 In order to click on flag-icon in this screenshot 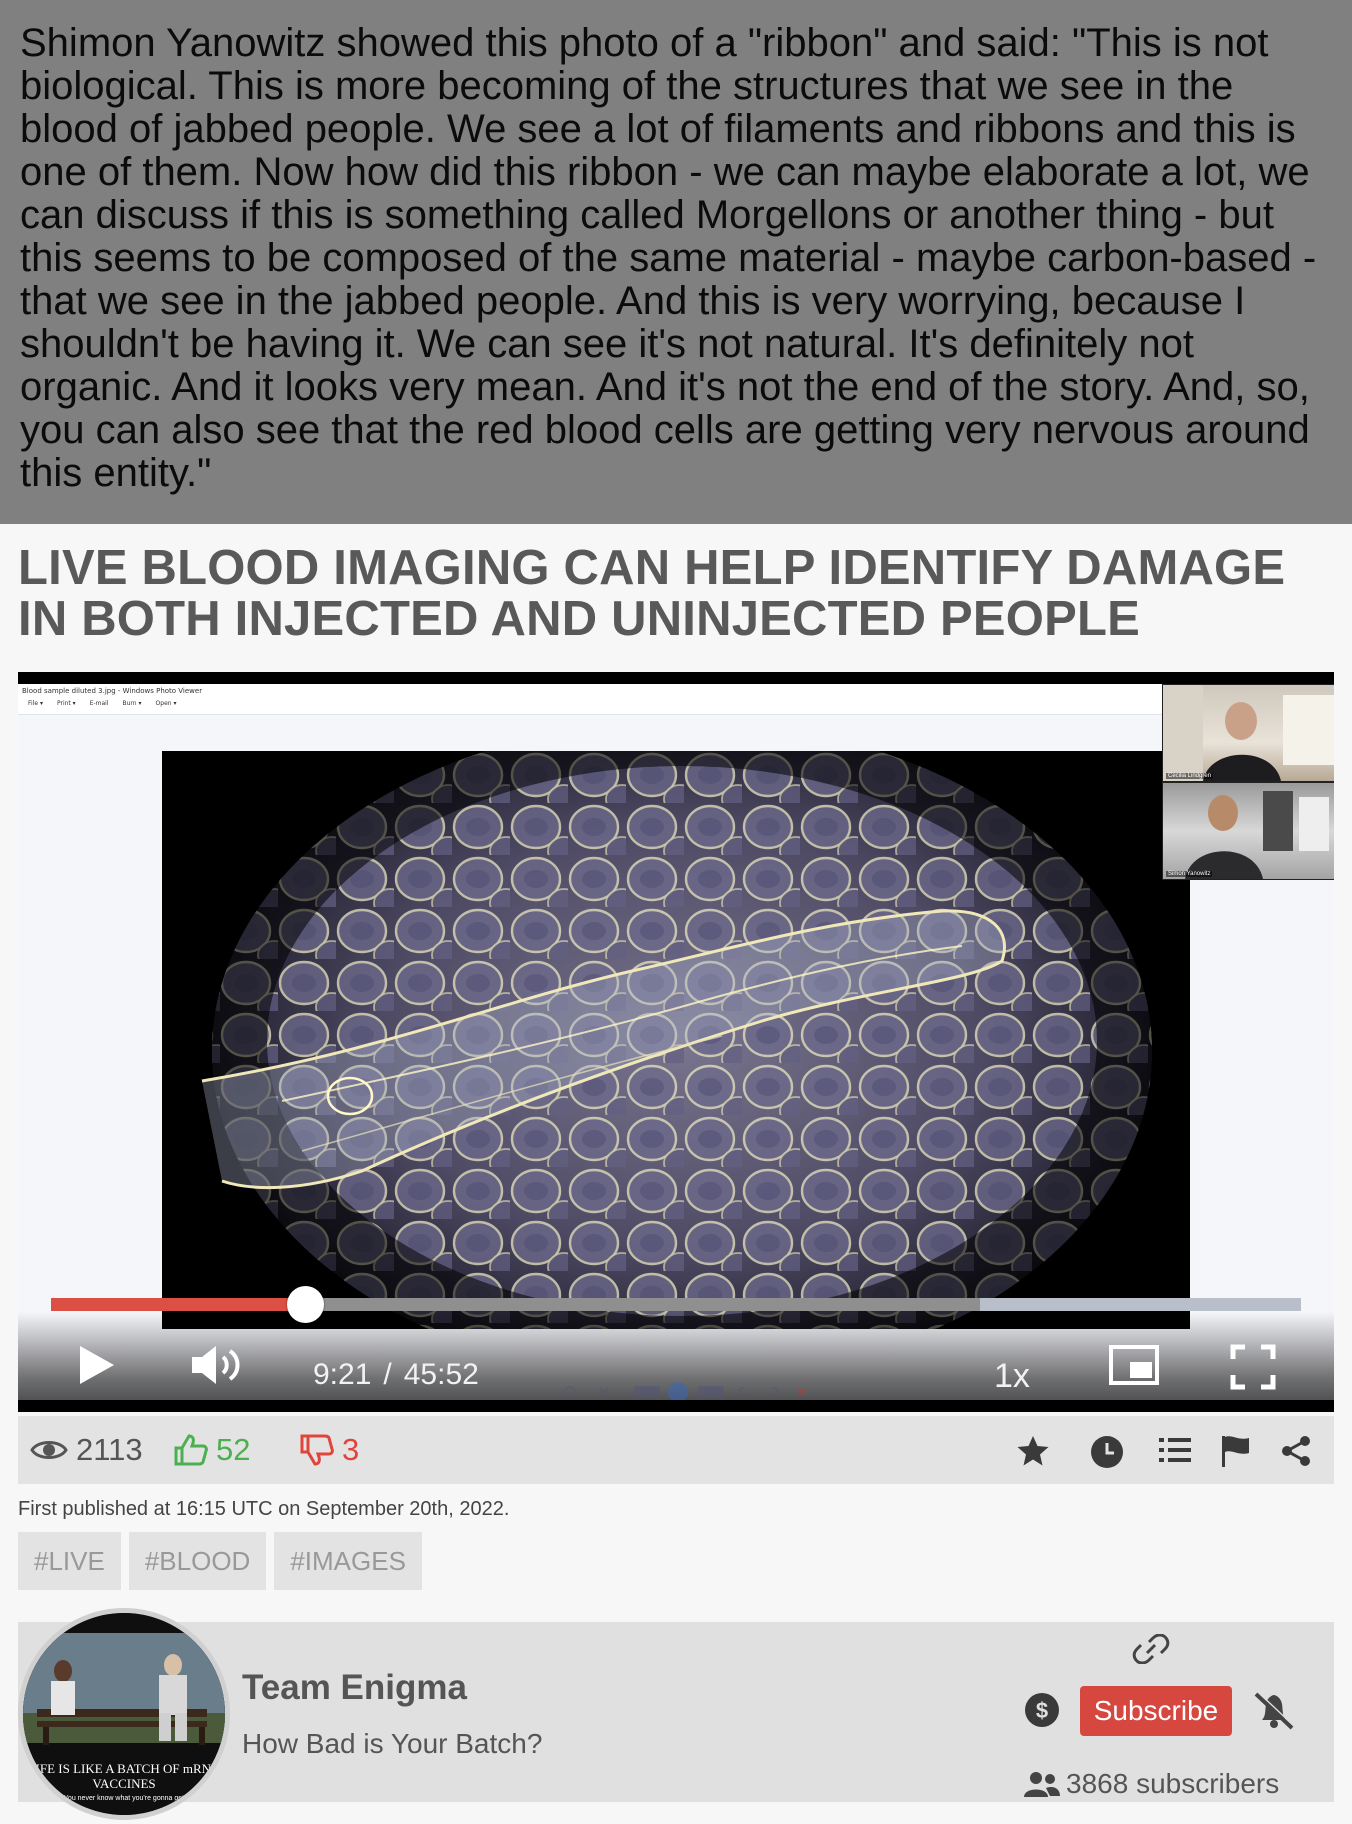, I will do `click(1235, 1451)`.